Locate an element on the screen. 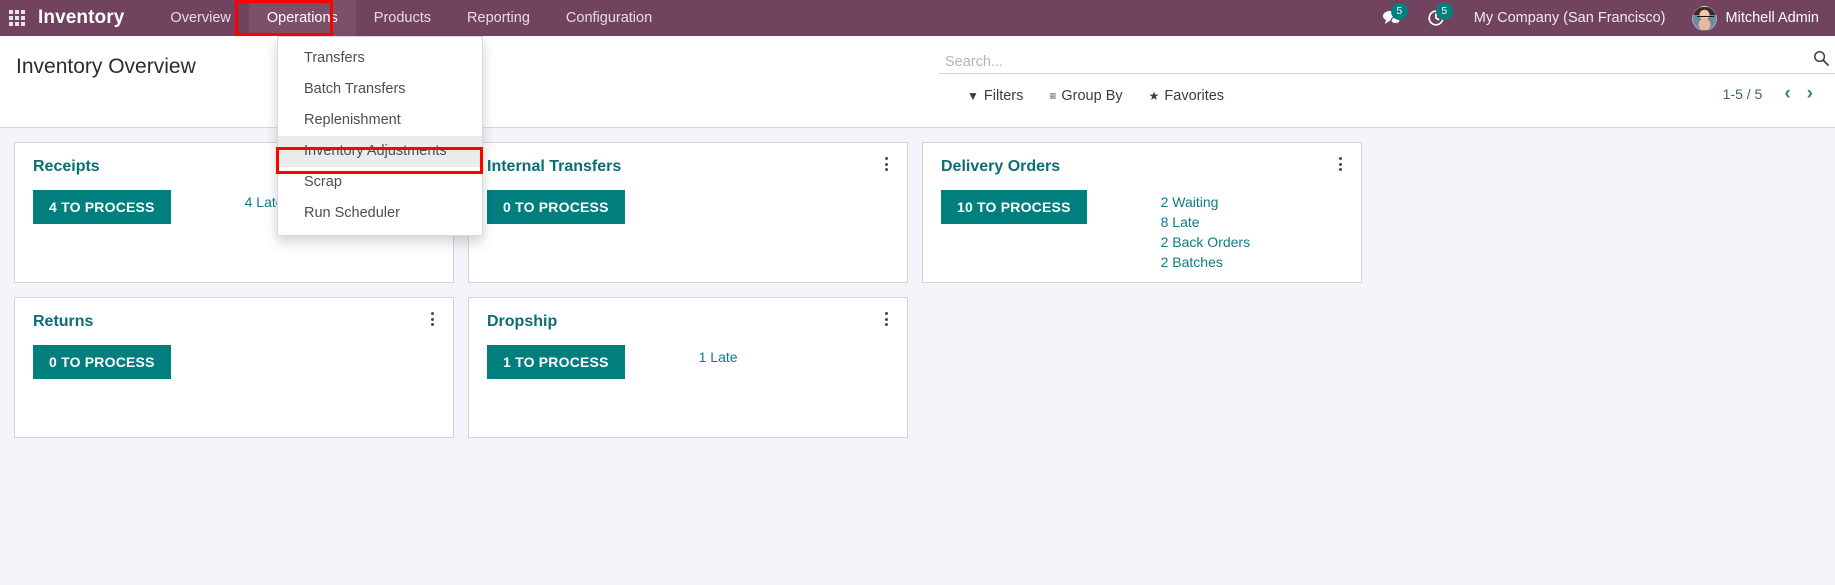 The image size is (1835, 585). dropdown-item-run-scheduler: Run Scheduler is located at coordinates (380, 213).